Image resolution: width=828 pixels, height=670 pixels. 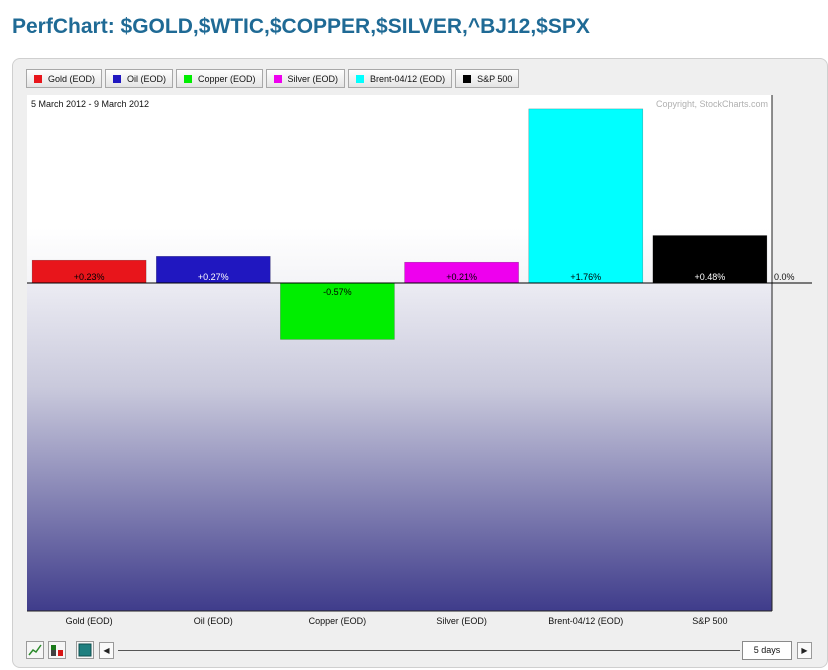 I want to click on bar-value-label: +0.23%, so click(x=89, y=277).